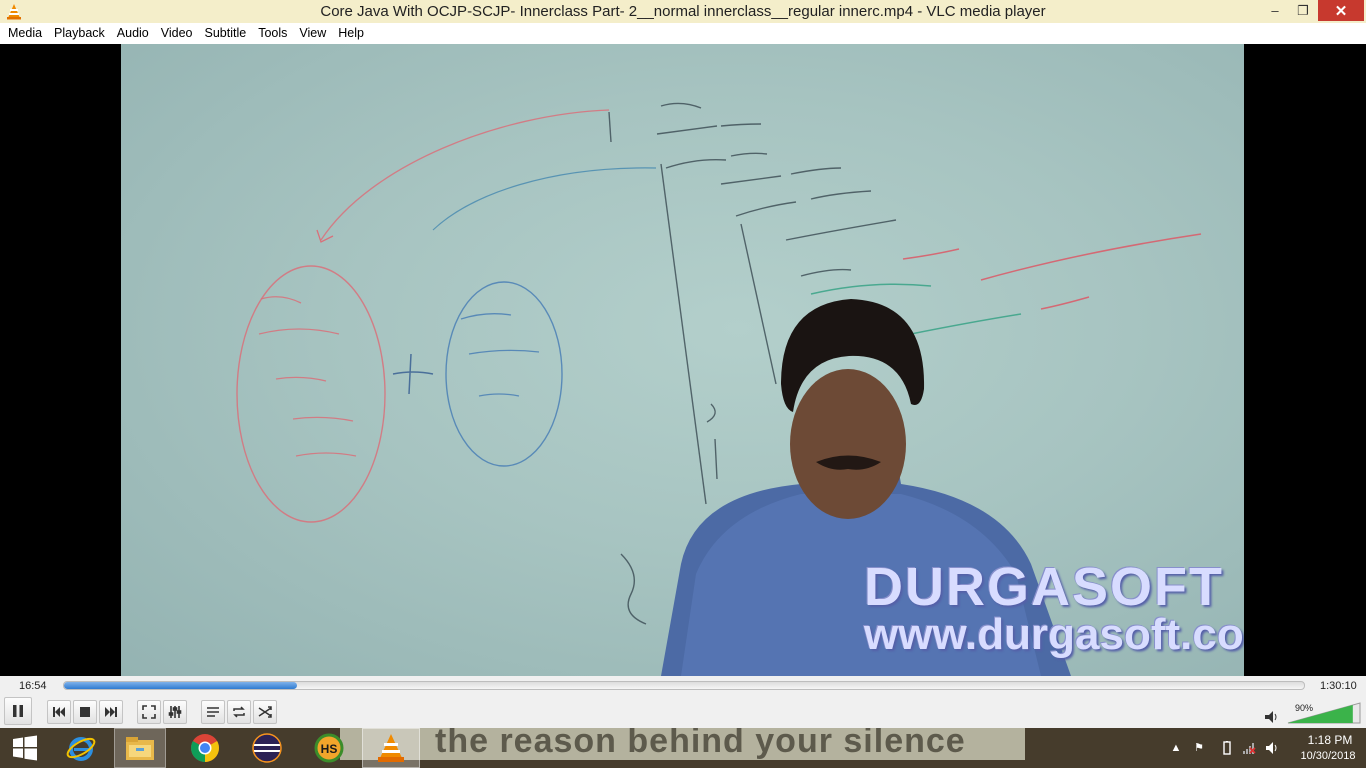 This screenshot has width=1366, height=768. I want to click on total-time: 1:30:10, so click(1338, 686).